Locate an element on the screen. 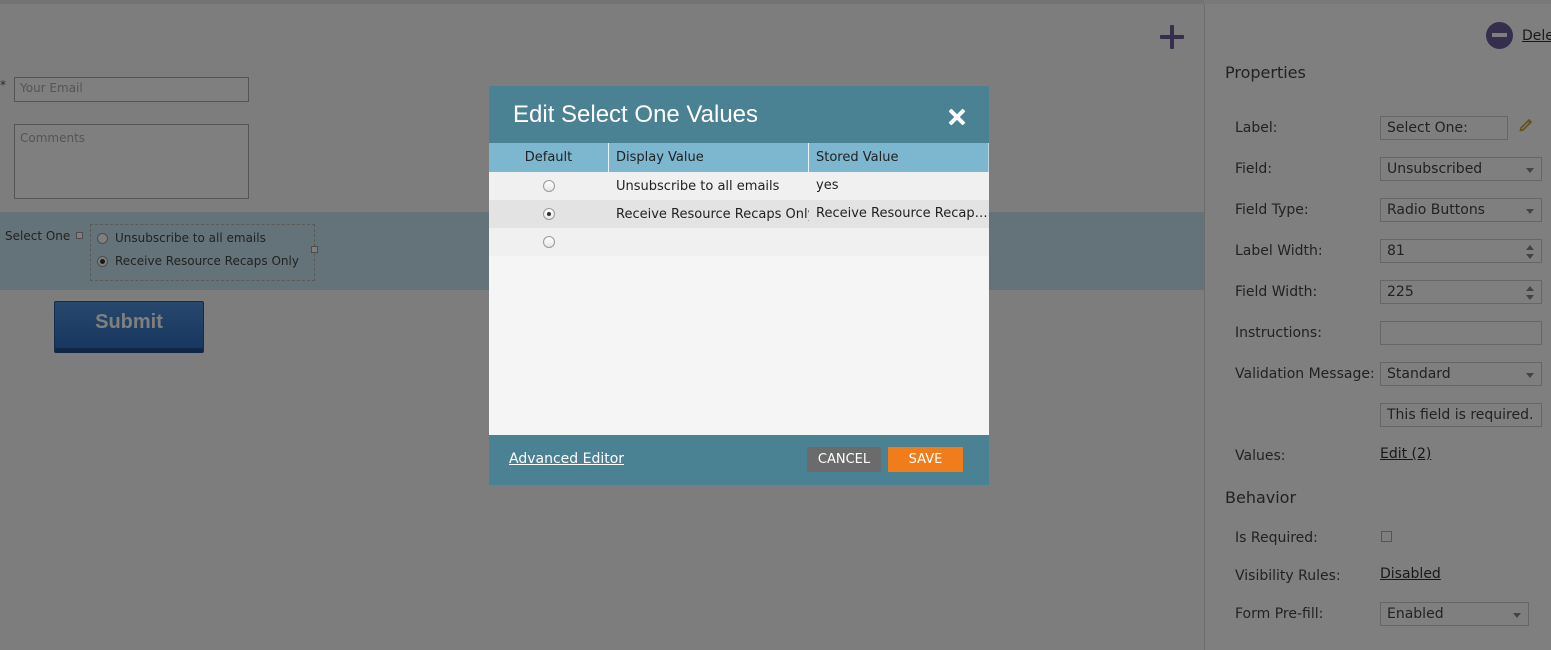 Image resolution: width=1551 pixels, height=650 pixels. stored-value-cell is located at coordinates (899, 242).